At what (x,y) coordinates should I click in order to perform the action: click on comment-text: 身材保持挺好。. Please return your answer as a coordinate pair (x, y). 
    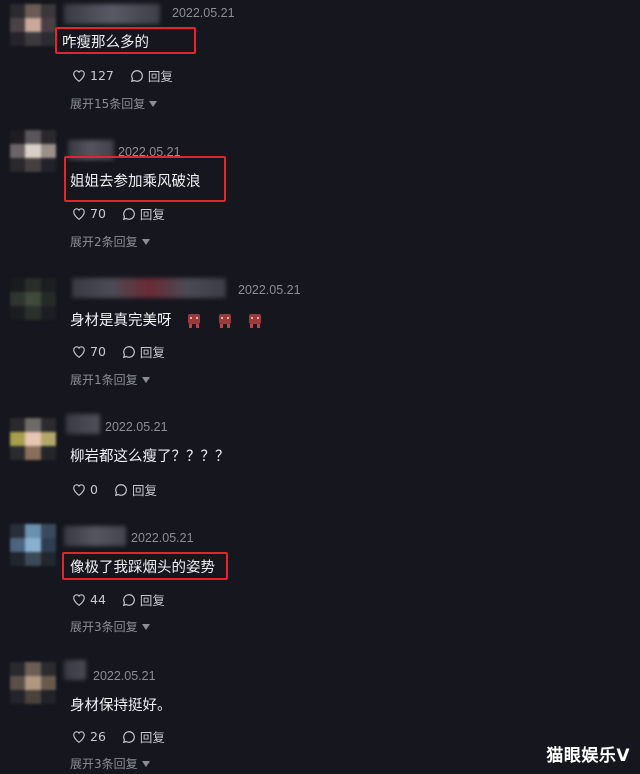
    Looking at the image, I should click on (121, 706).